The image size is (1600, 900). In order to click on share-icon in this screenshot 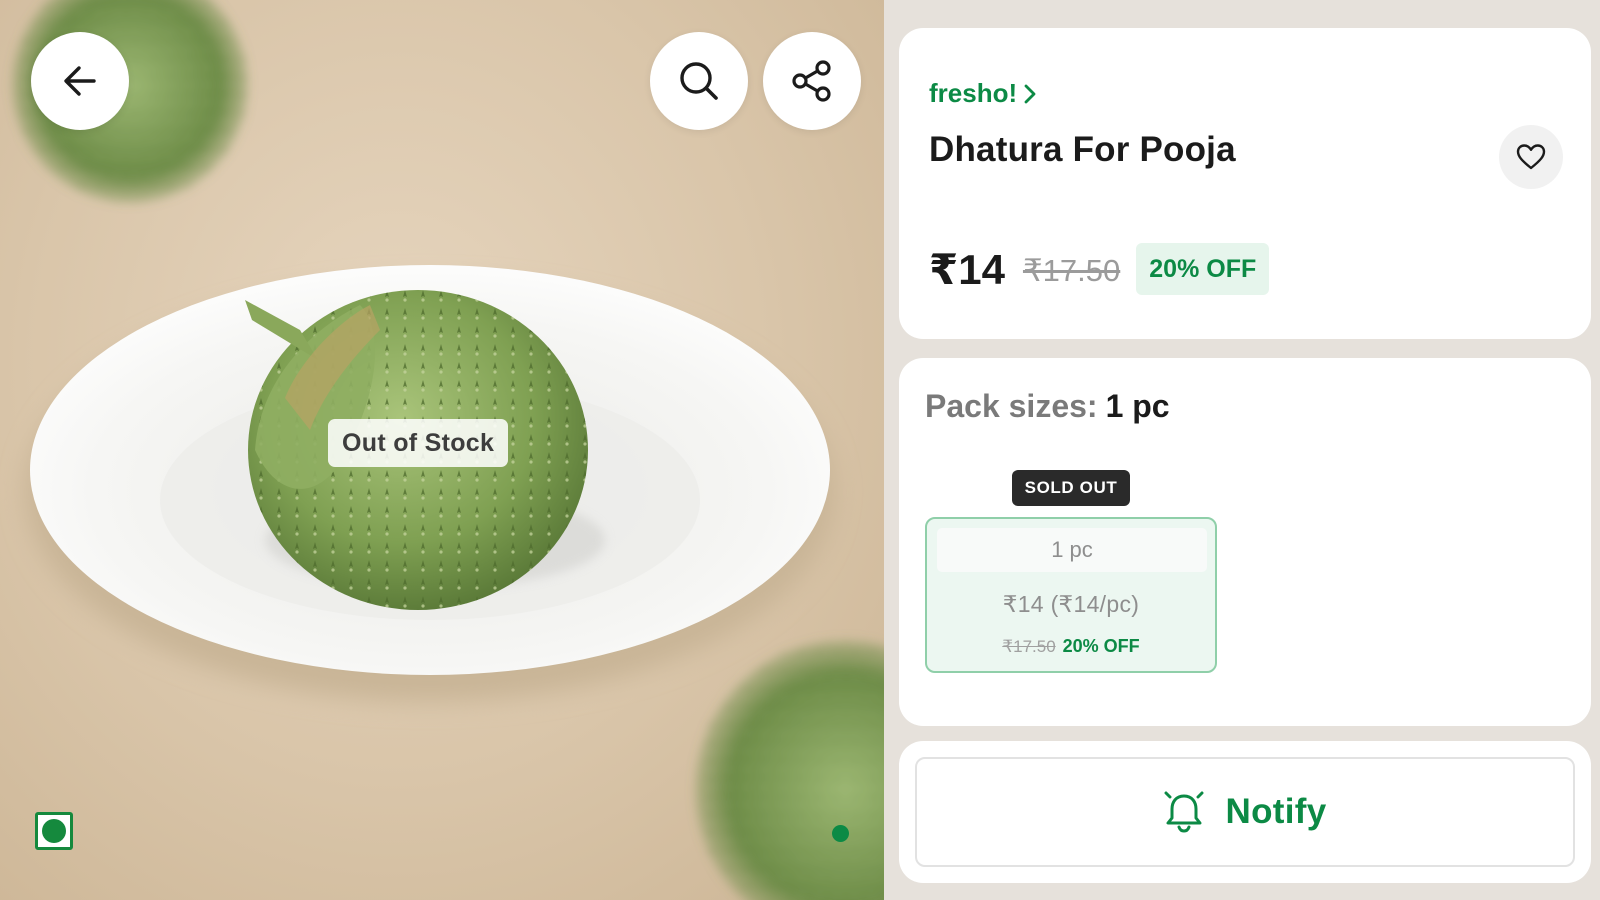, I will do `click(811, 81)`.